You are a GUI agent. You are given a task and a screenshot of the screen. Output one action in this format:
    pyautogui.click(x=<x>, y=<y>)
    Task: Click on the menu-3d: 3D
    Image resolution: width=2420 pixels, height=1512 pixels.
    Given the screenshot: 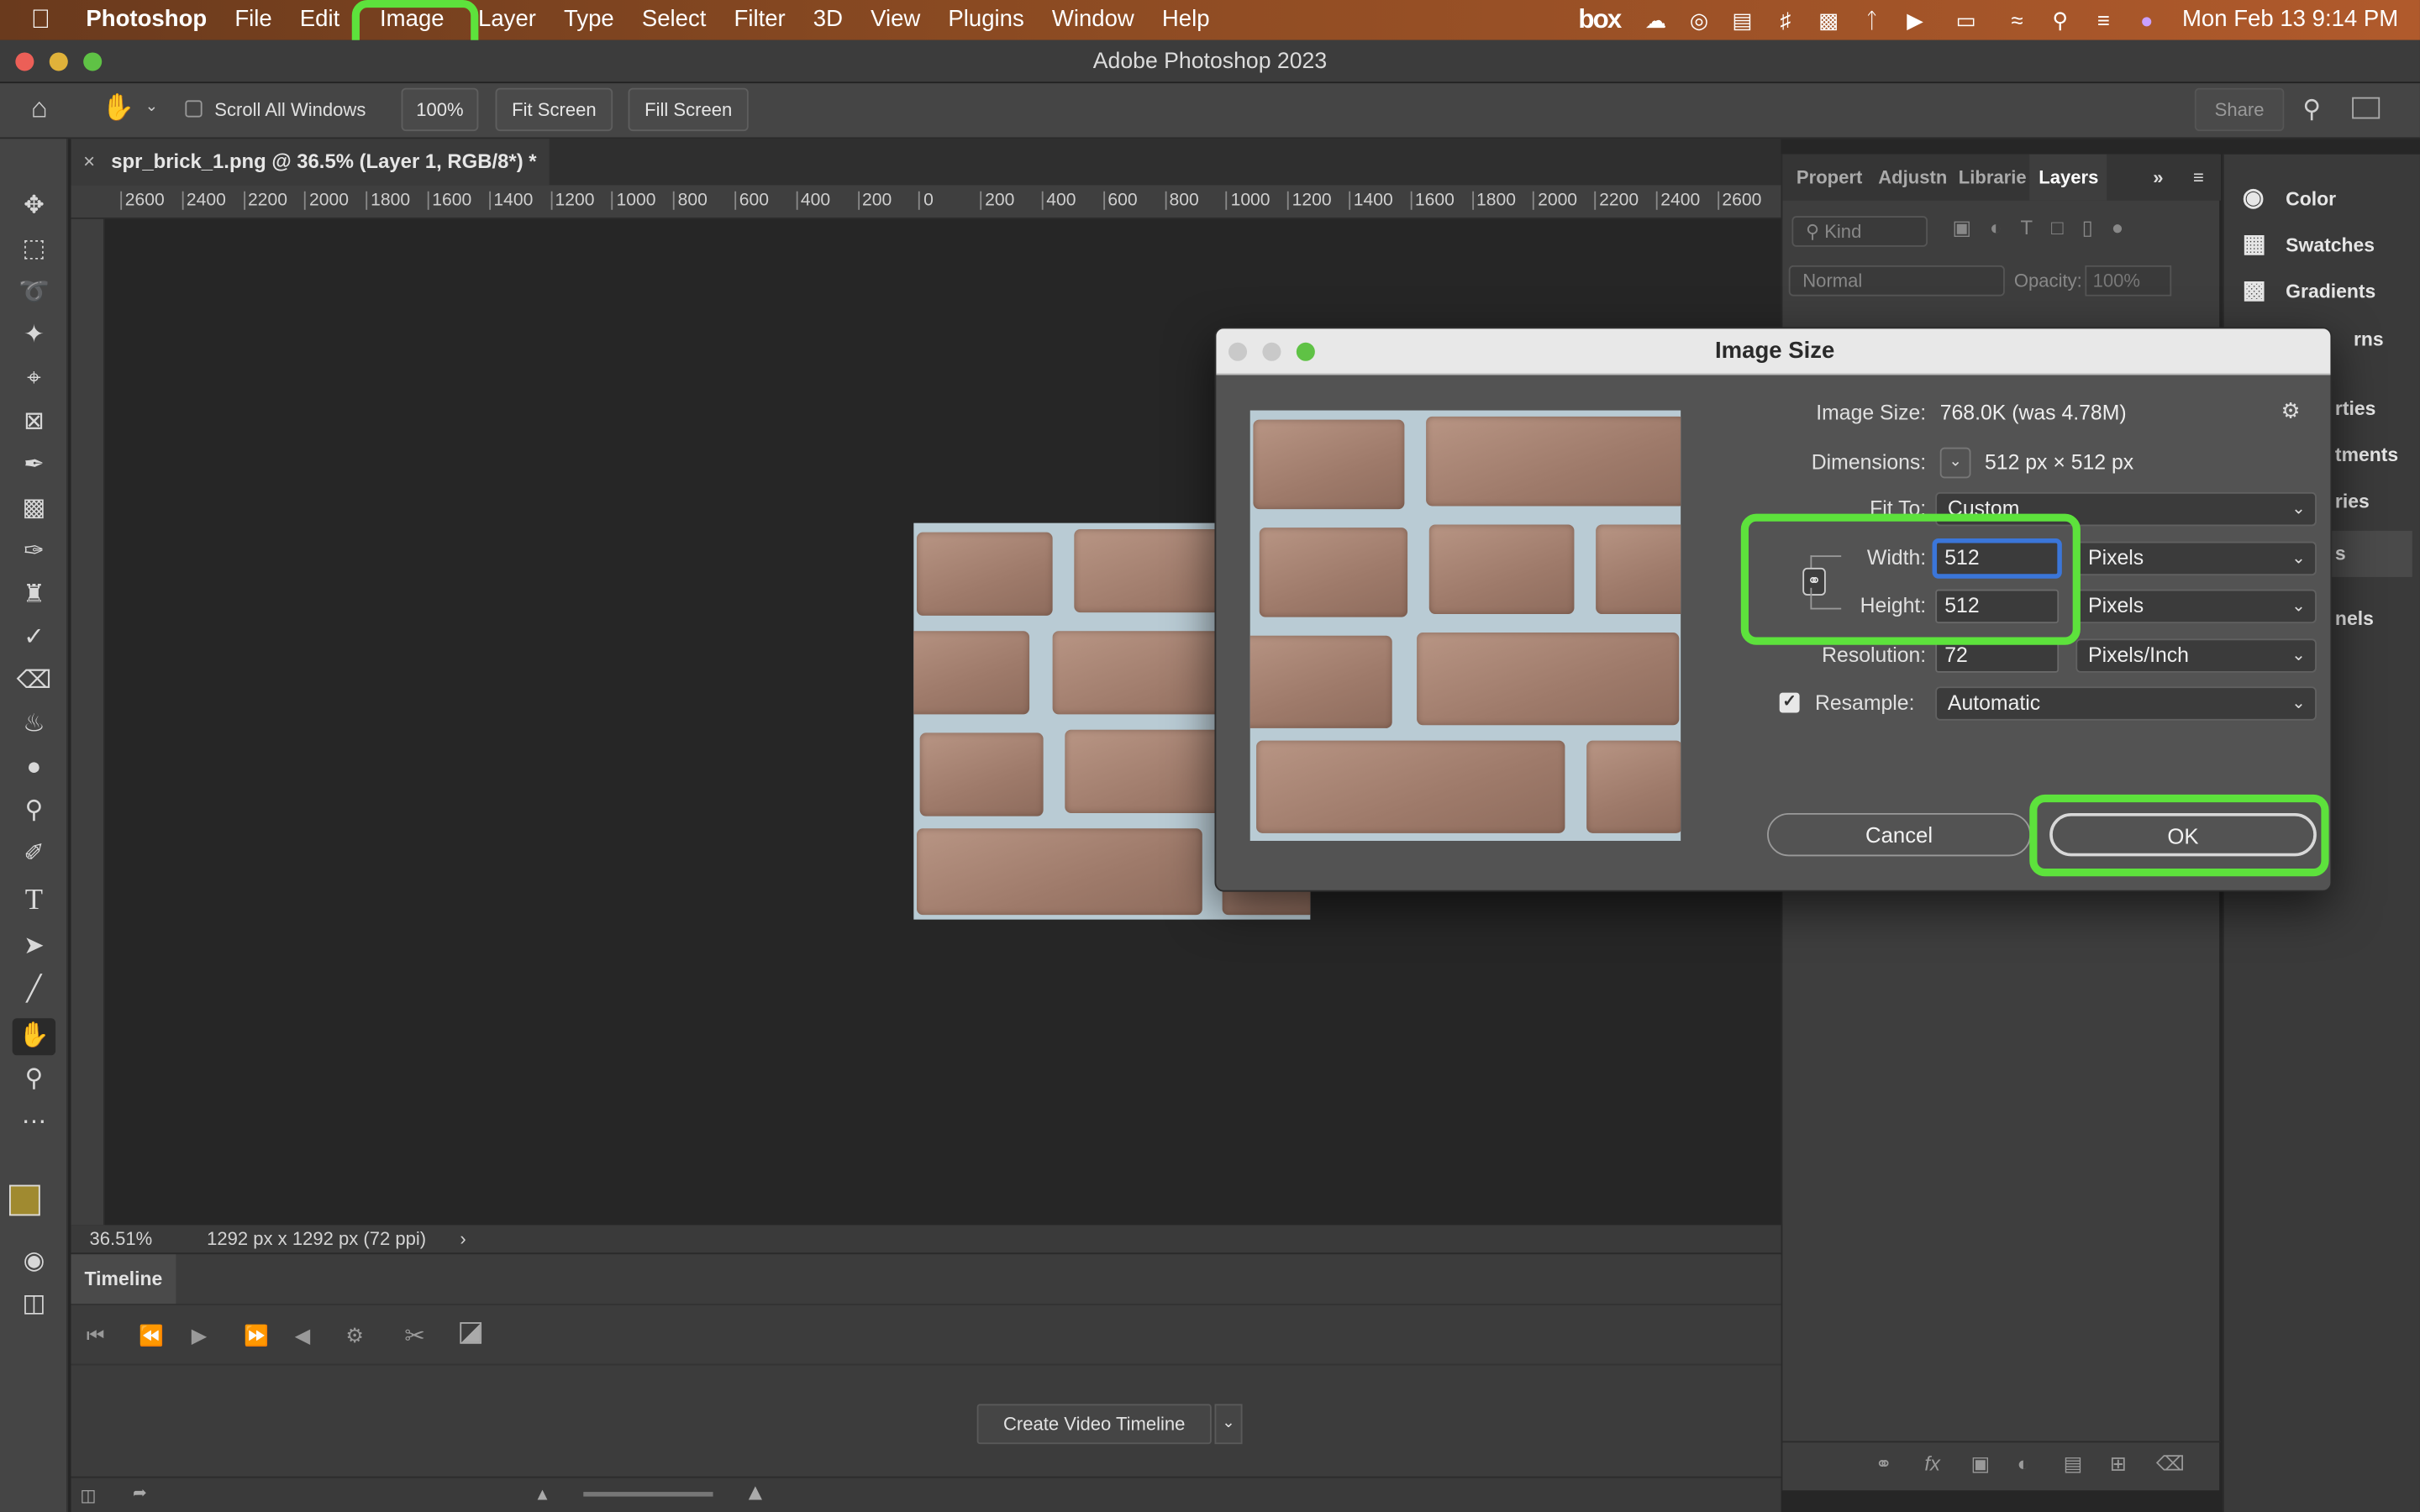 What is the action you would take?
    pyautogui.click(x=827, y=20)
    